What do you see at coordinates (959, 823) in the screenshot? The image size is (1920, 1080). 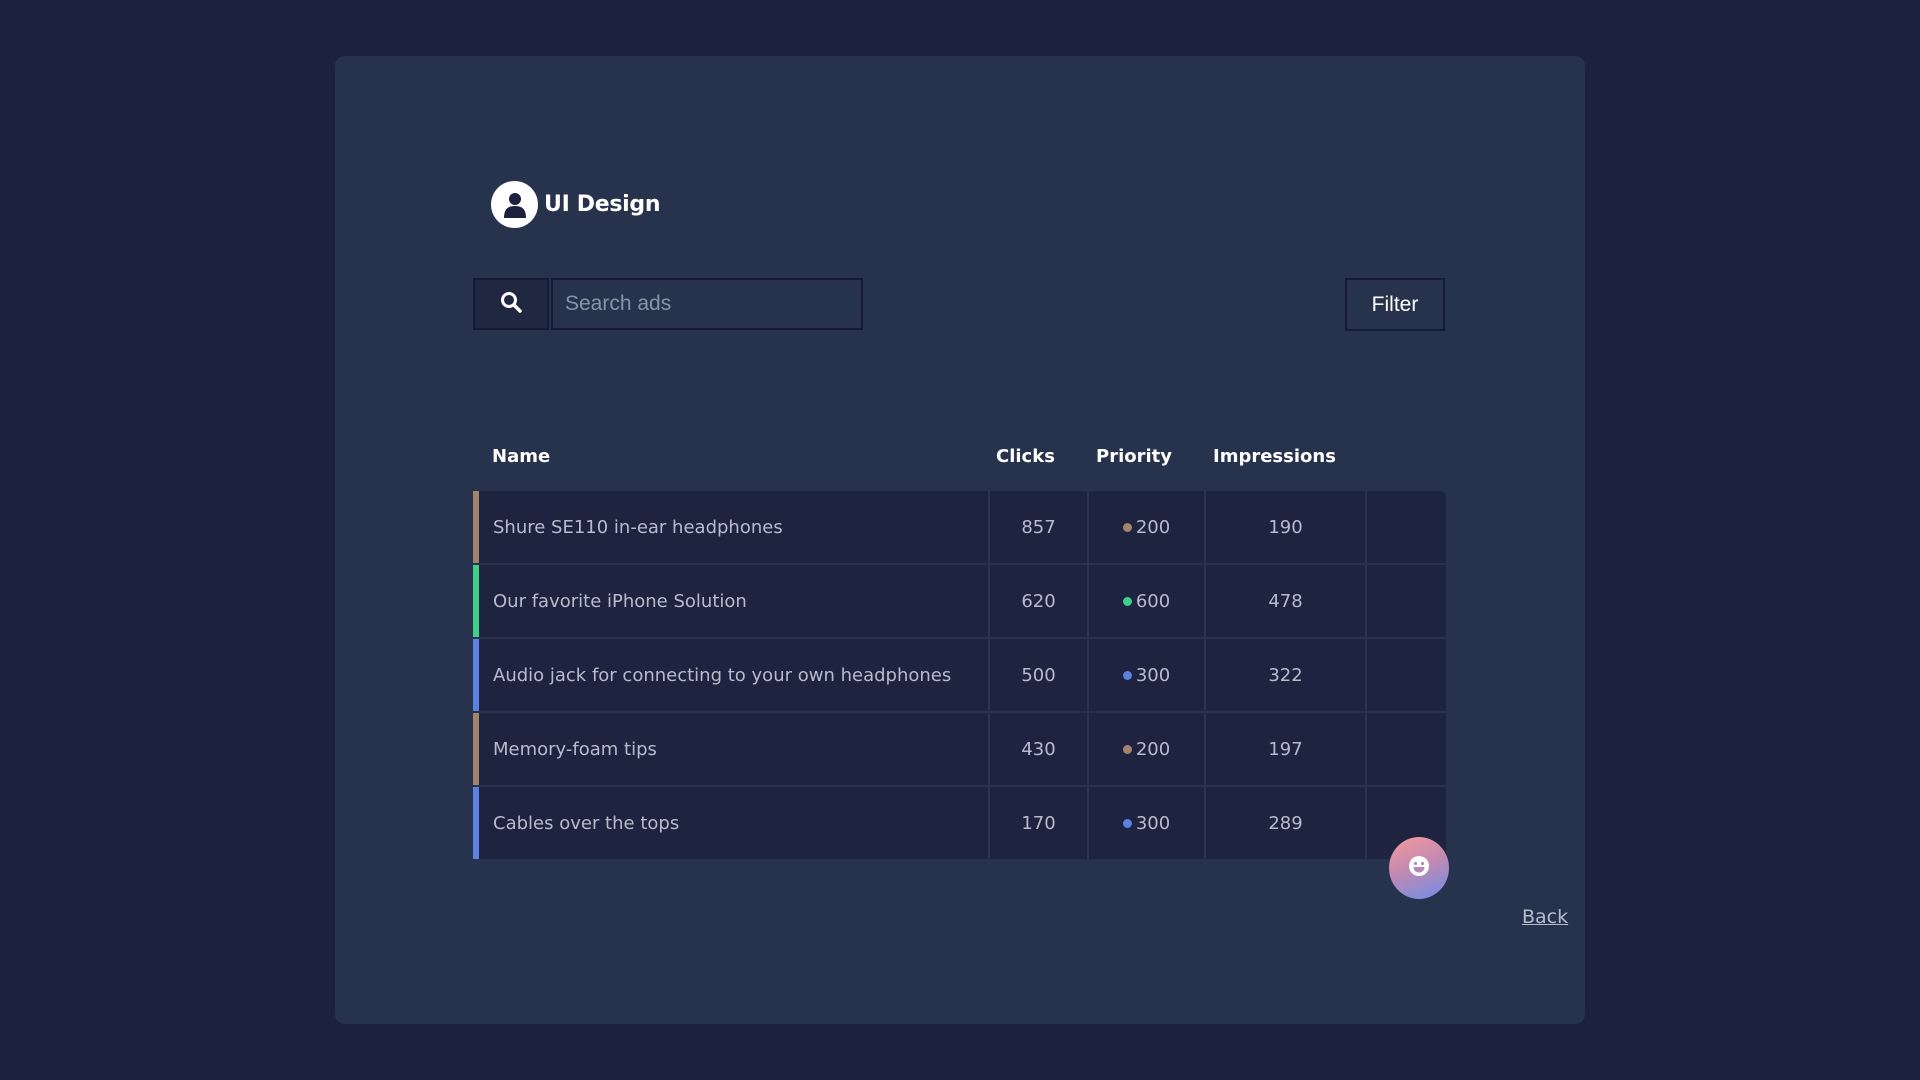 I see `table-row: Cables over the tops 170 300 289` at bounding box center [959, 823].